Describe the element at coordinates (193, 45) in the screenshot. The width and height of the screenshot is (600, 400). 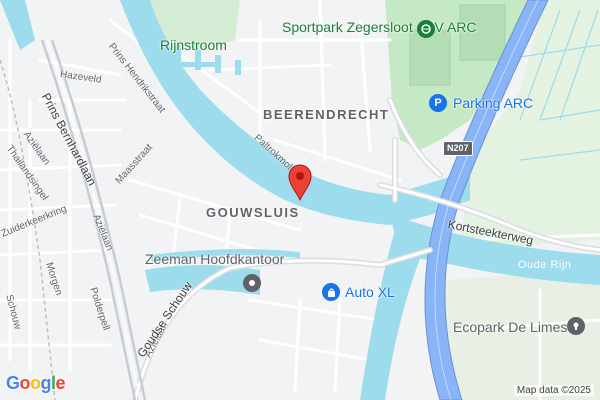
I see `poi-label-rijnstroom: Rijnstroom` at that location.